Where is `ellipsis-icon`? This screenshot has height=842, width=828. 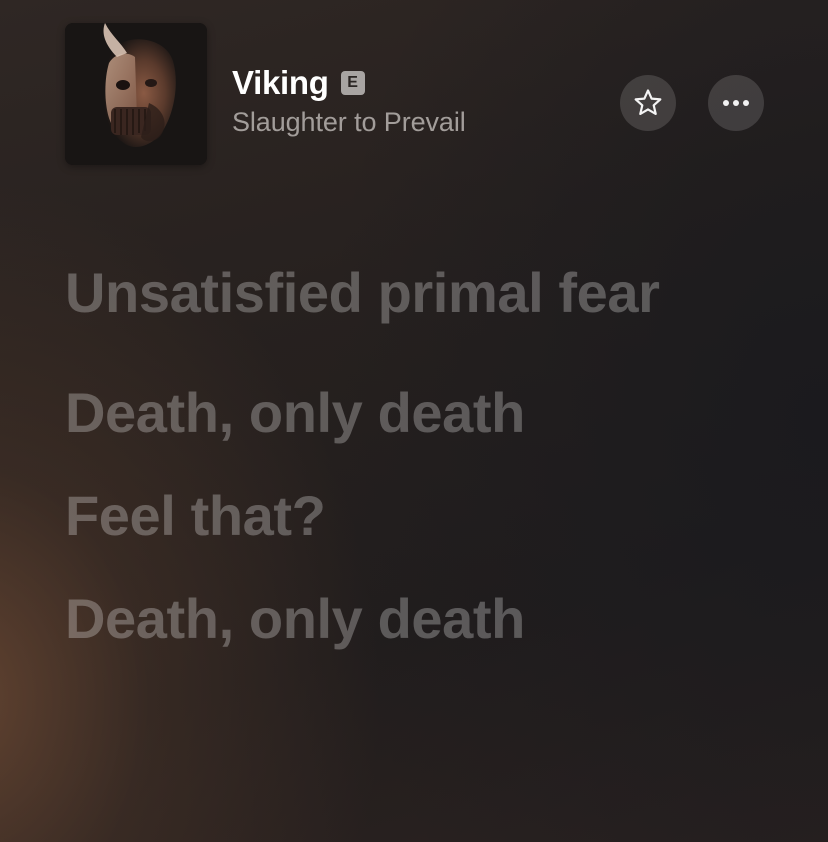 ellipsis-icon is located at coordinates (736, 103).